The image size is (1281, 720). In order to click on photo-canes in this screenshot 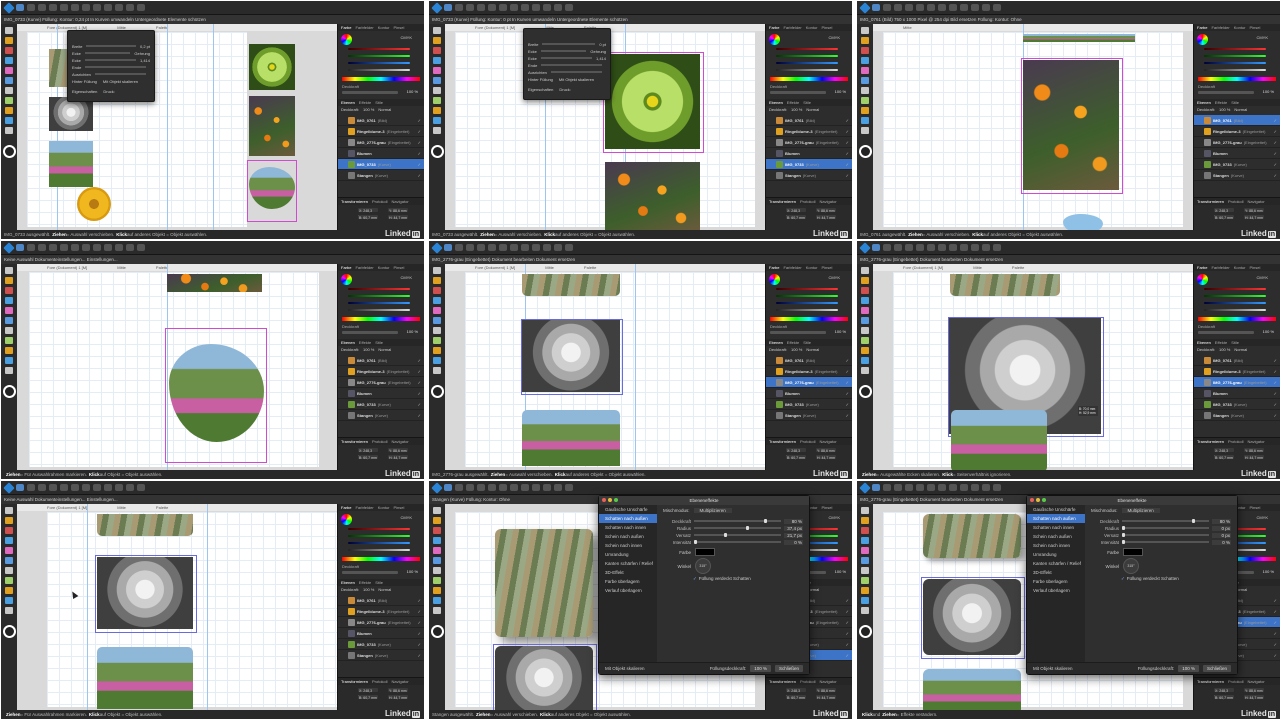, I will do `click(544, 583)`.